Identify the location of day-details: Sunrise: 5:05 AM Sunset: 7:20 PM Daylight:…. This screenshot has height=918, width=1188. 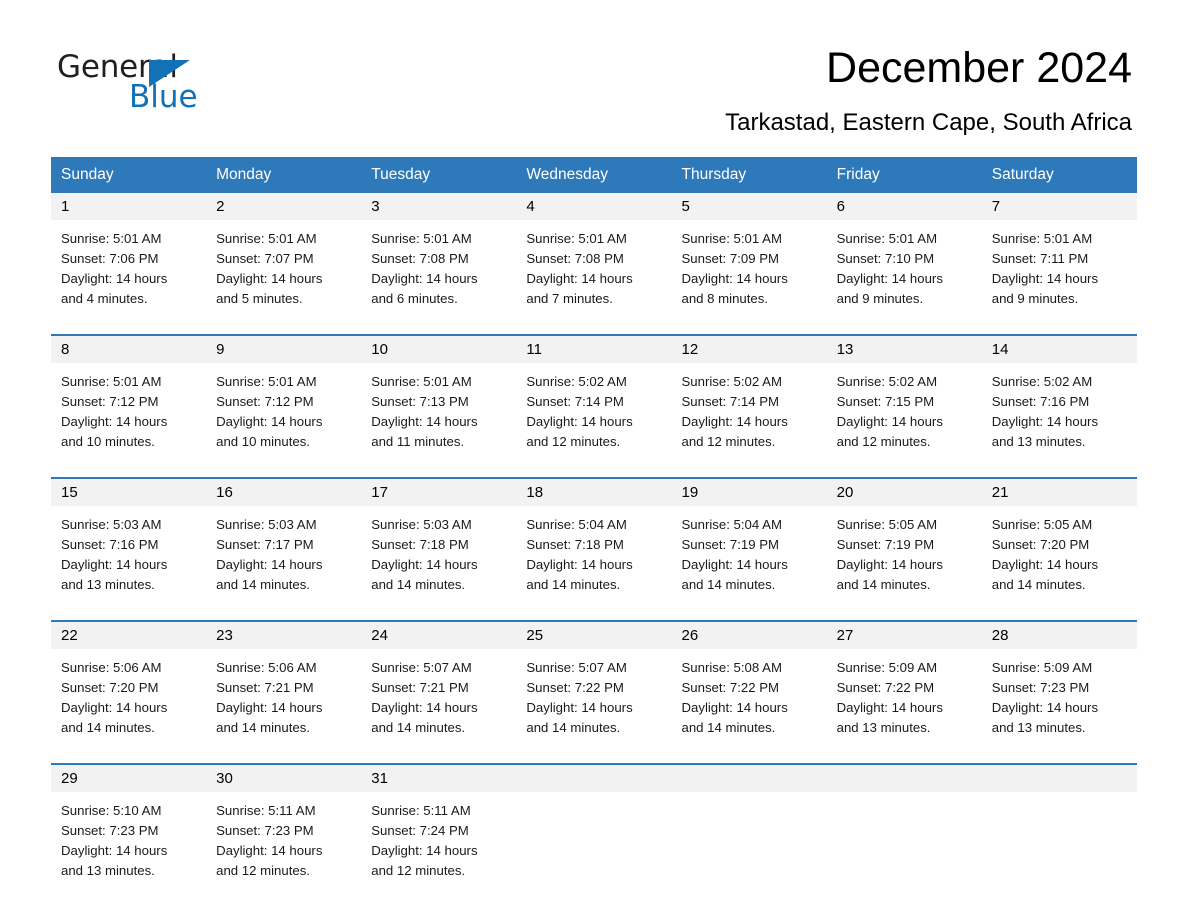
(1059, 556).